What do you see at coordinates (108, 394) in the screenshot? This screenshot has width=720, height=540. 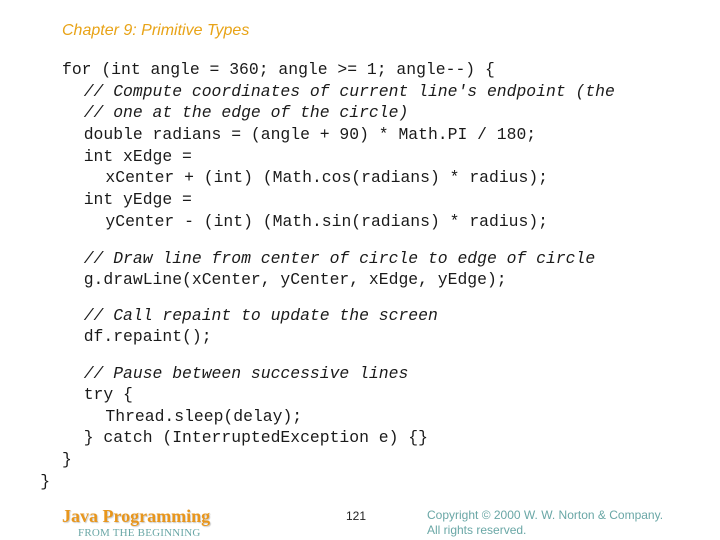 I see `code-line: try {` at bounding box center [108, 394].